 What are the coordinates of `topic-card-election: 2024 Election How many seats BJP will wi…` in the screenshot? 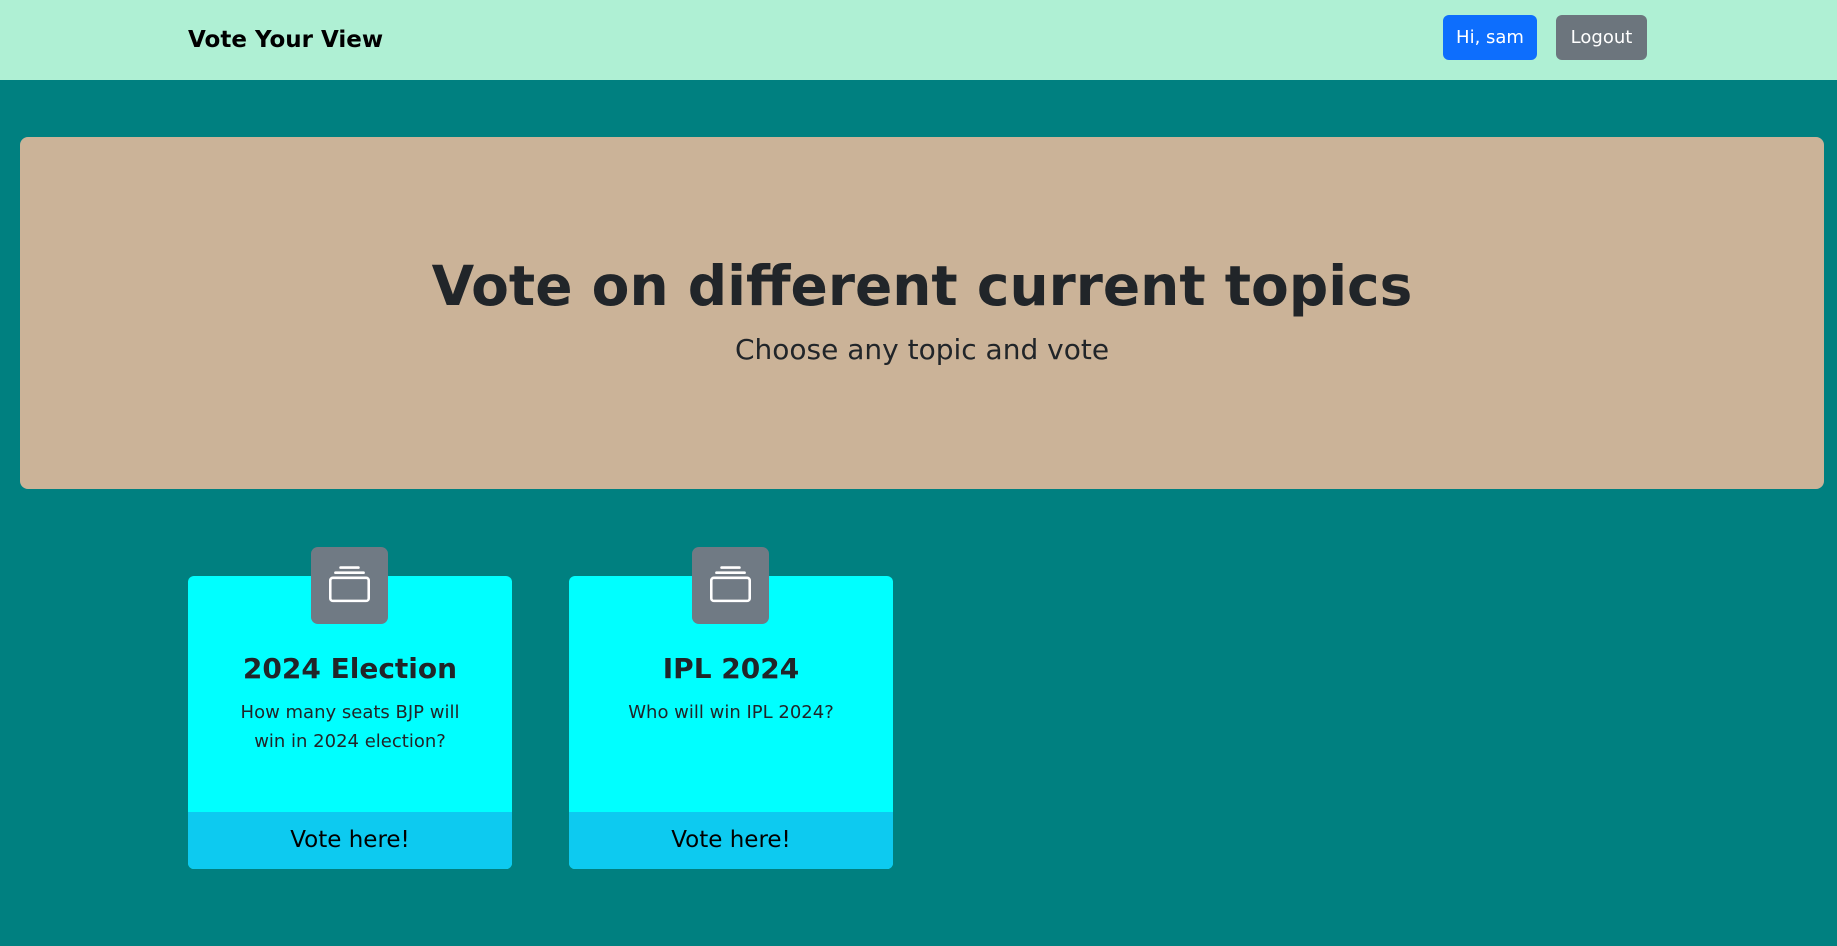 It's located at (350, 708).